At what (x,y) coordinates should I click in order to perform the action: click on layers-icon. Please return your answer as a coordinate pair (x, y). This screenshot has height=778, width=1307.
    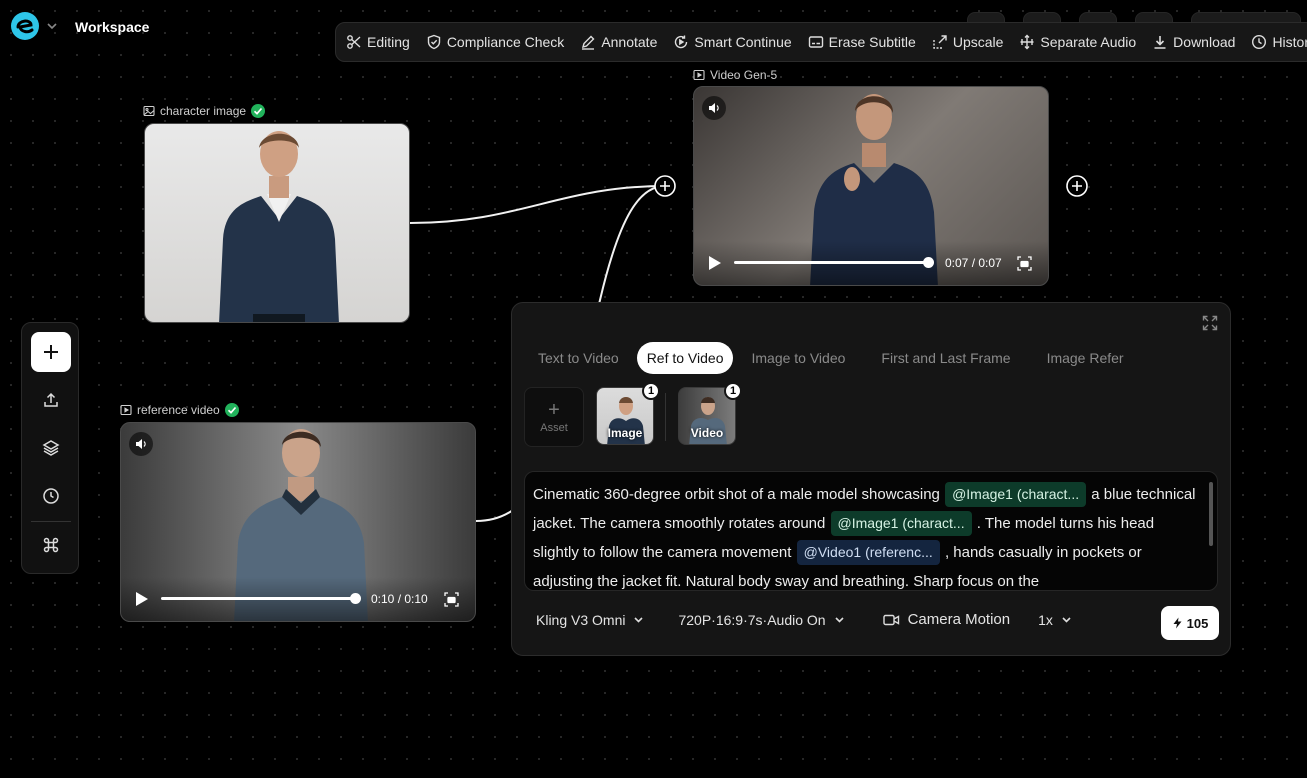
    Looking at the image, I should click on (51, 448).